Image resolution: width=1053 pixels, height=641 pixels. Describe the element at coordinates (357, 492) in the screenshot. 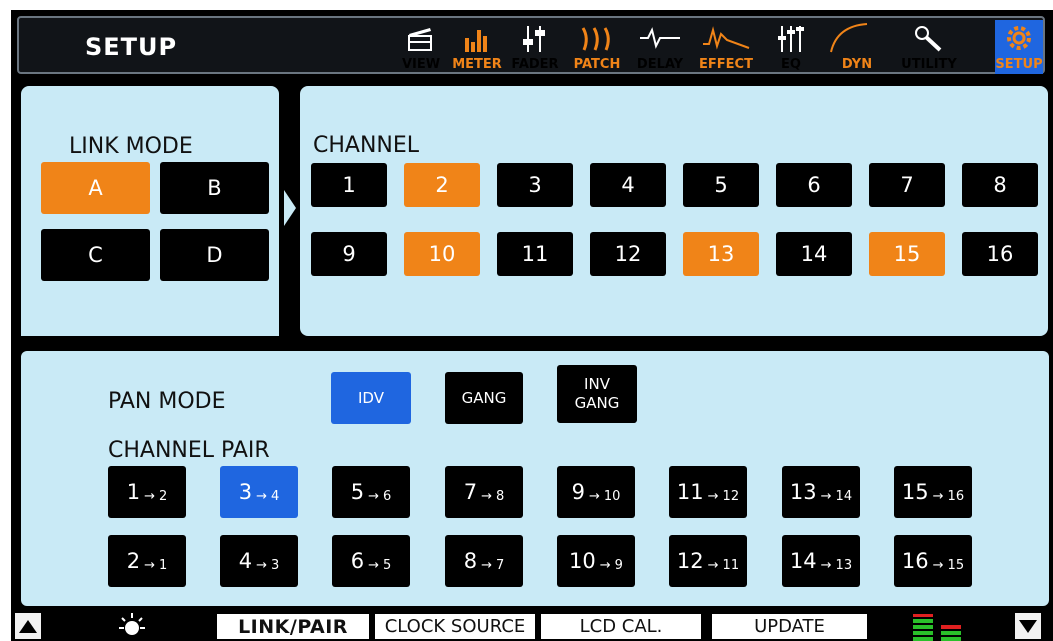

I see `pair-from: 5` at that location.